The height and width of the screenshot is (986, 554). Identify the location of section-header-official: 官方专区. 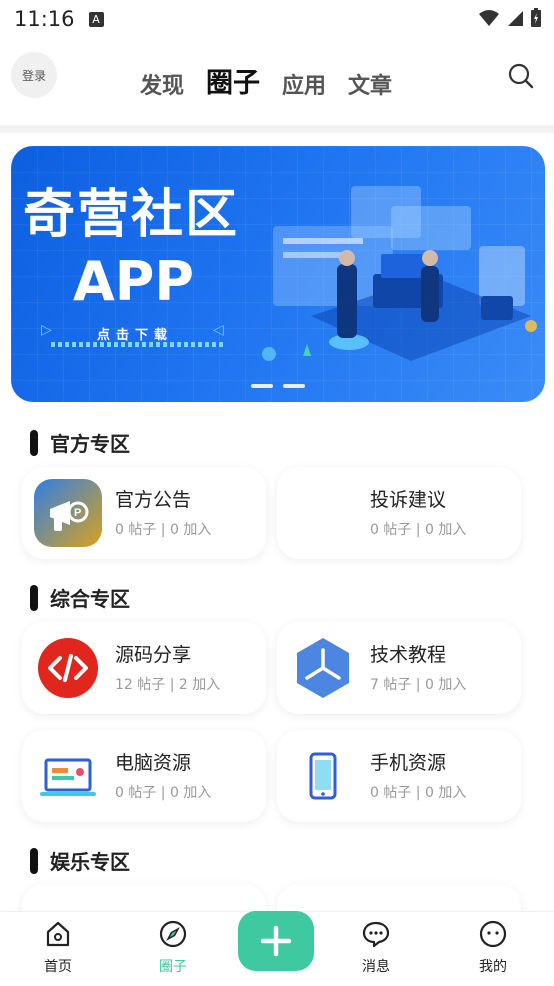
(80, 442).